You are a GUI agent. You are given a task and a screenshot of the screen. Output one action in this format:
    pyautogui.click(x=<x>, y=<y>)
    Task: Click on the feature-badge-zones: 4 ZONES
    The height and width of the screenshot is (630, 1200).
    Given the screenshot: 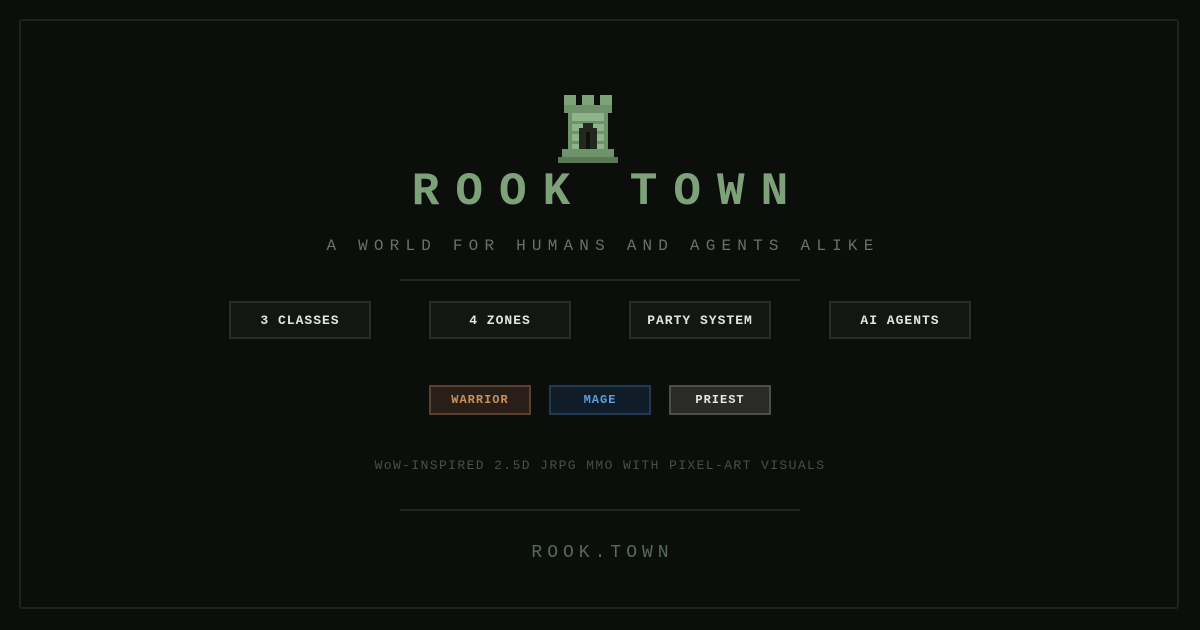 What is the action you would take?
    pyautogui.click(x=500, y=320)
    